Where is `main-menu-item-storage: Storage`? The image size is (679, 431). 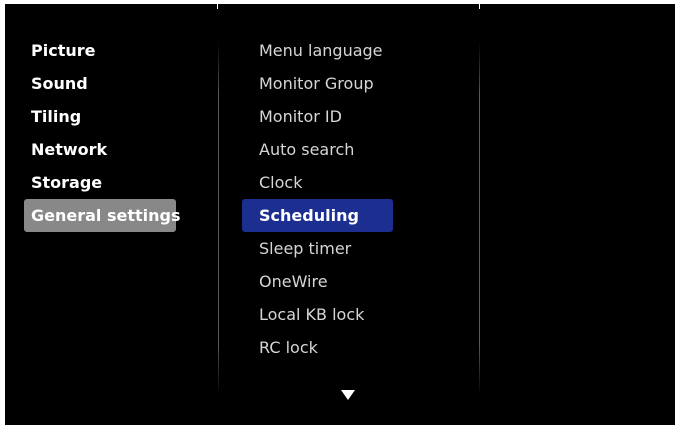 main-menu-item-storage: Storage is located at coordinates (100, 182).